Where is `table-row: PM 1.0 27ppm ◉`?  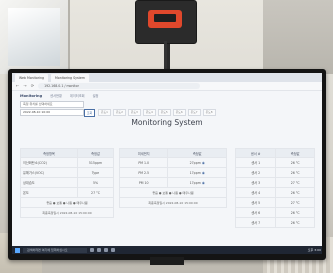
table-row: PM 1.0 27ppm ◉ is located at coordinates (172, 162).